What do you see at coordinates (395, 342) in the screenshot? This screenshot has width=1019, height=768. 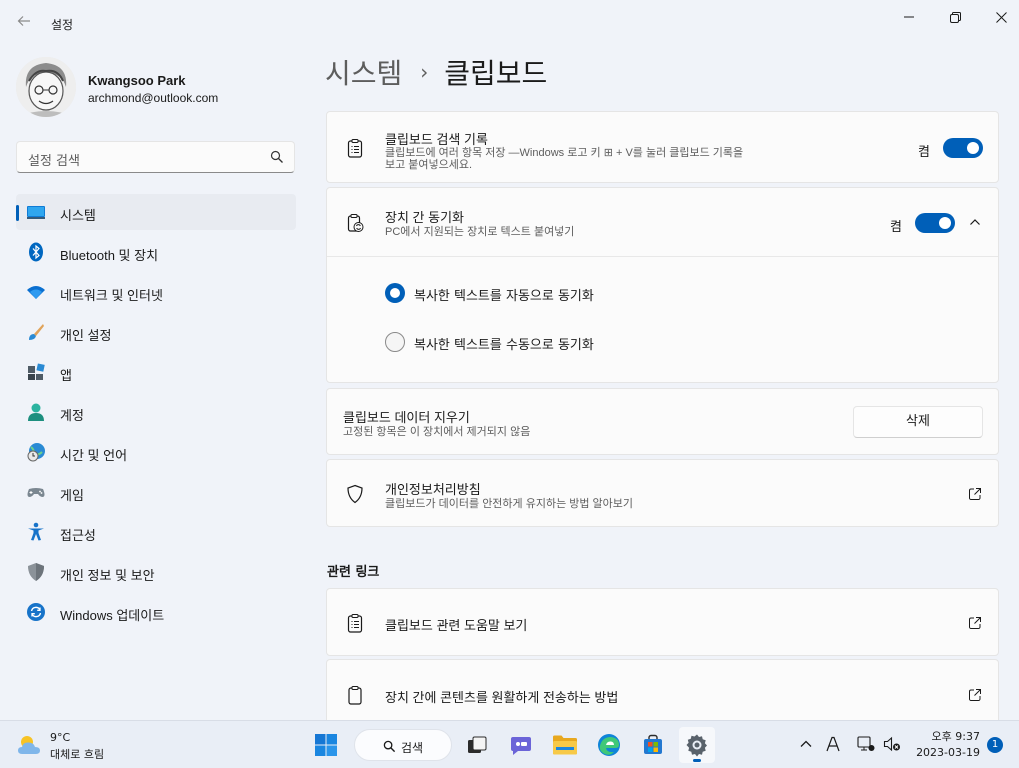 I see `radio-manual-sync` at bounding box center [395, 342].